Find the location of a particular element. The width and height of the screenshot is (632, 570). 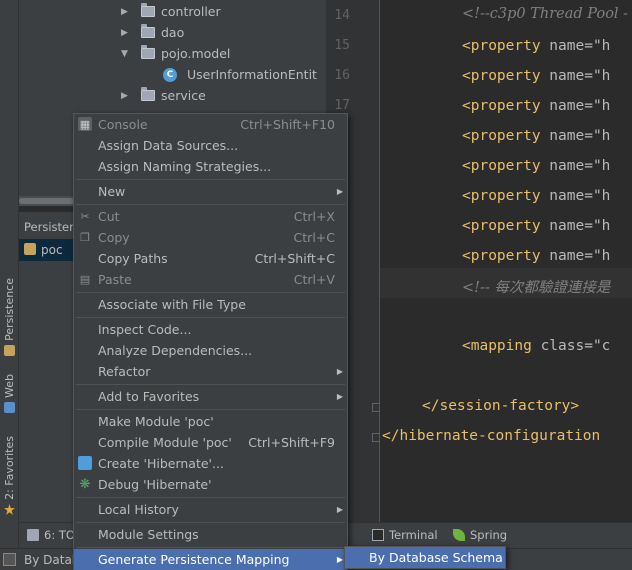

status-toggle-icon is located at coordinates (9, 559).